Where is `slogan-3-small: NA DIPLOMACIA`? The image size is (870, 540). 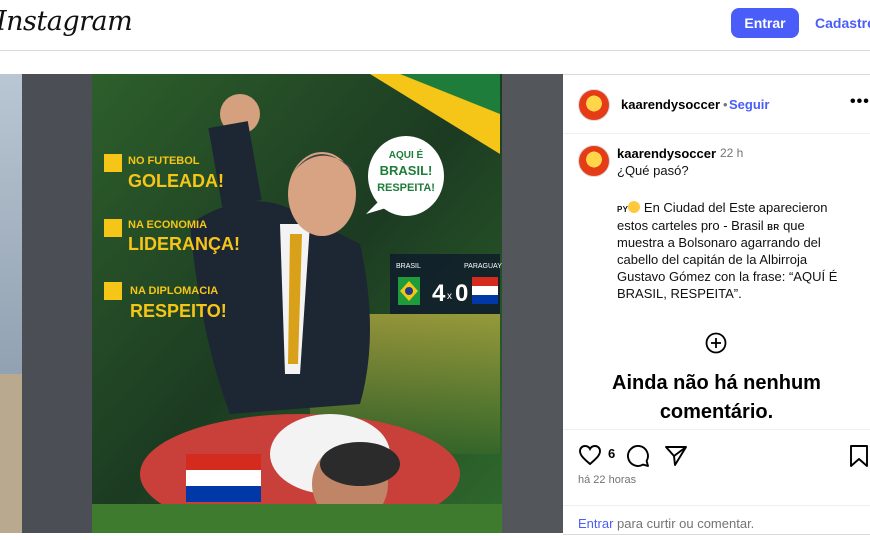
slogan-3-small: NA DIPLOMACIA is located at coordinates (174, 291).